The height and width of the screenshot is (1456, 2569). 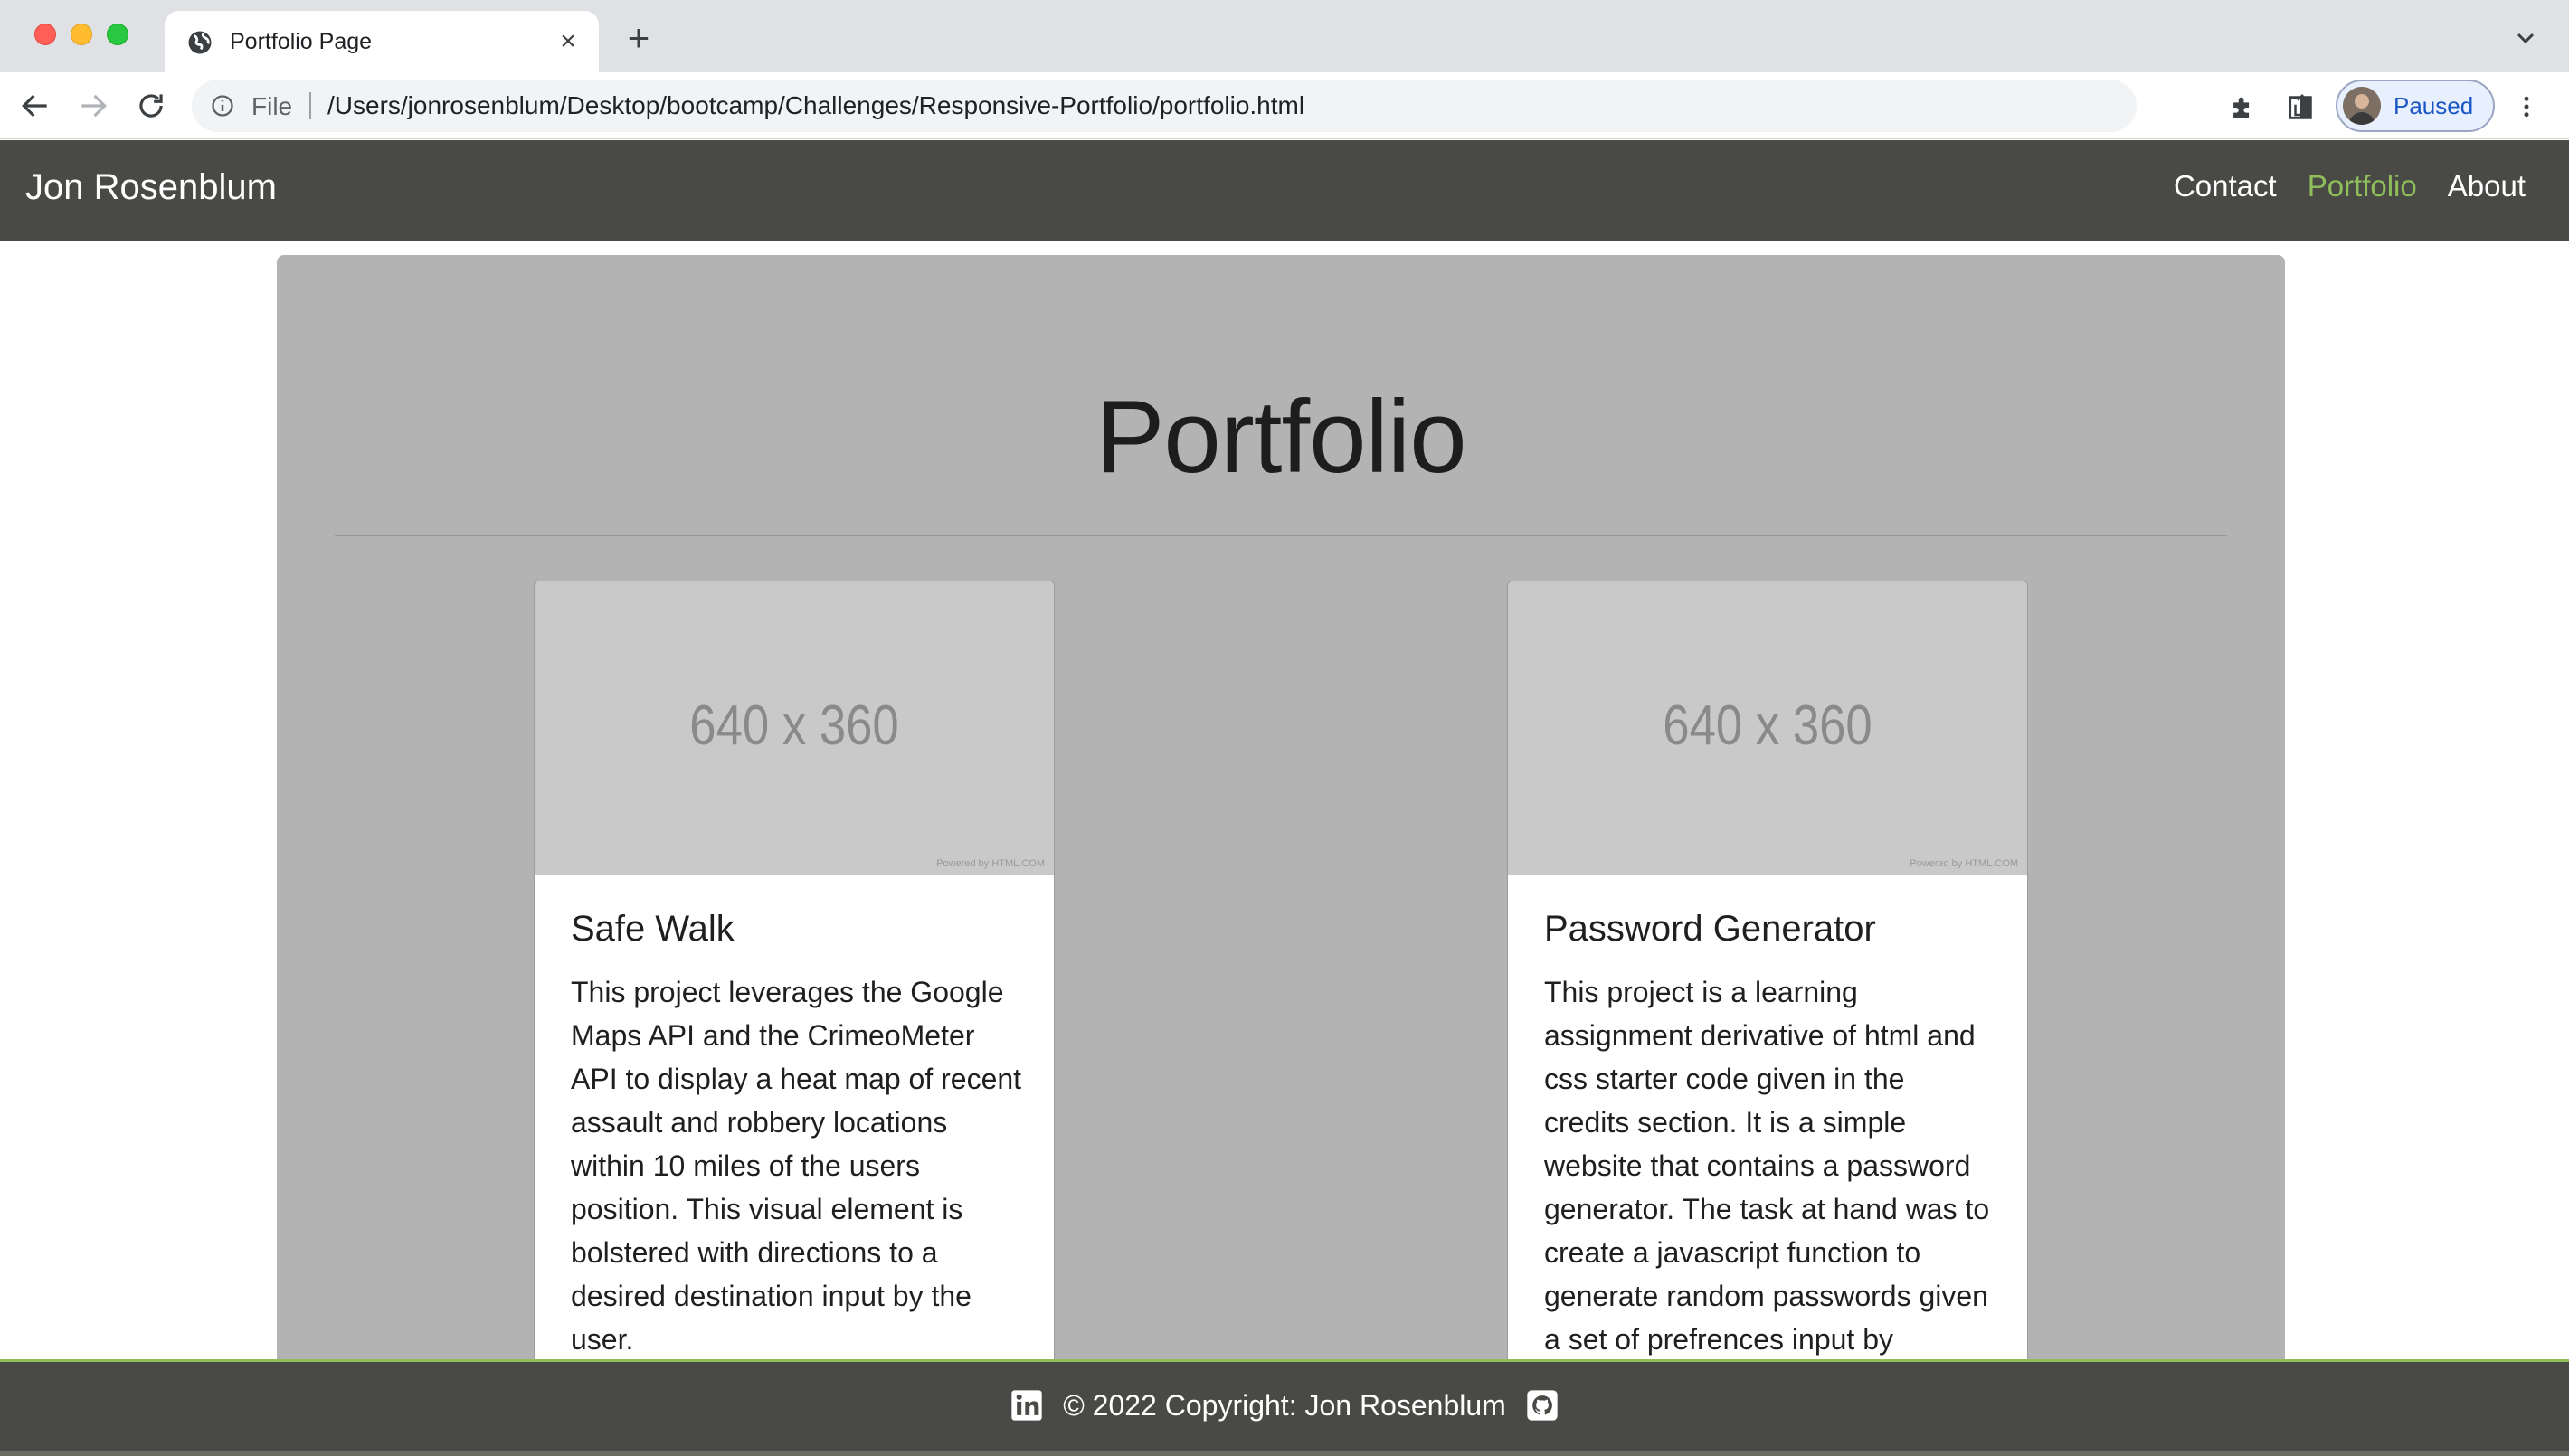 What do you see at coordinates (1281, 535) in the screenshot?
I see `divider` at bounding box center [1281, 535].